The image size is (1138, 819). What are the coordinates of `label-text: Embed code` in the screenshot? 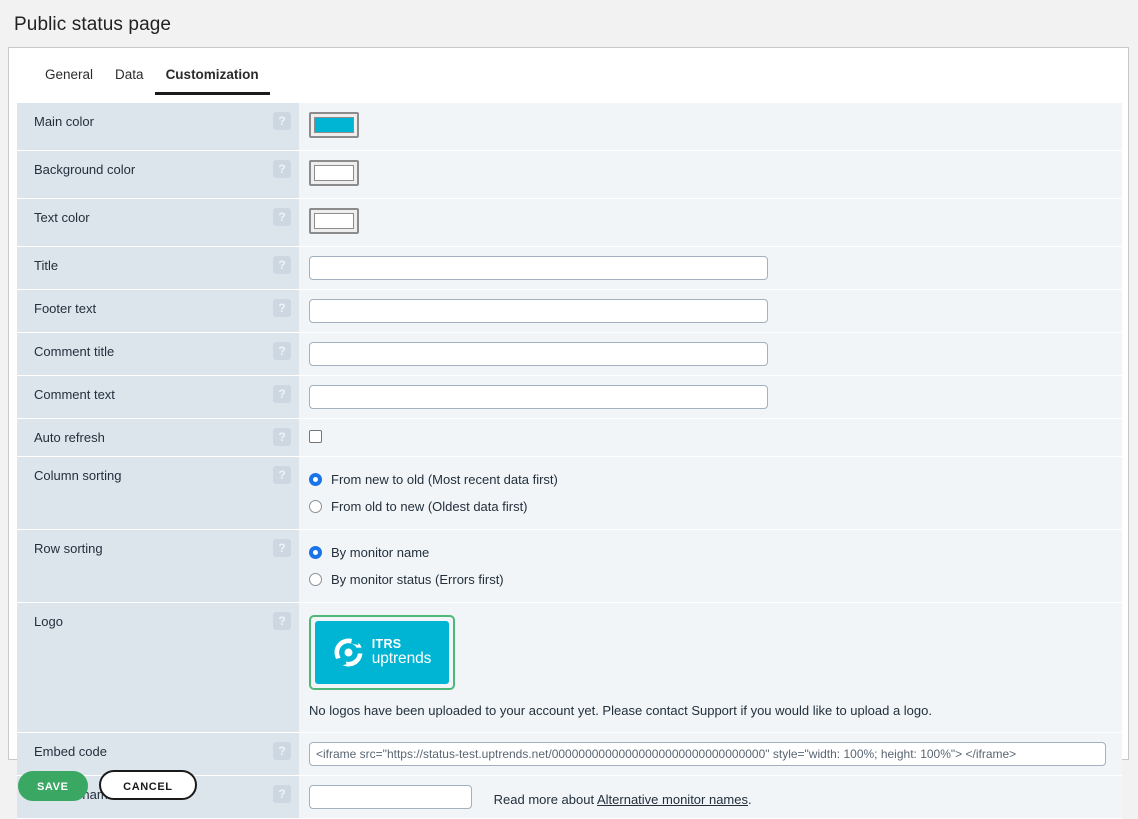 It's located at (70, 751).